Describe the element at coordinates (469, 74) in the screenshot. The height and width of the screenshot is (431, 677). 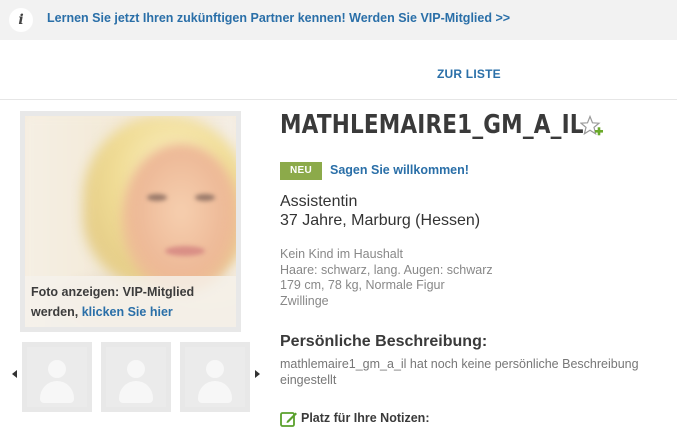
I see `back-to-list-link: ZUR LISTE` at that location.